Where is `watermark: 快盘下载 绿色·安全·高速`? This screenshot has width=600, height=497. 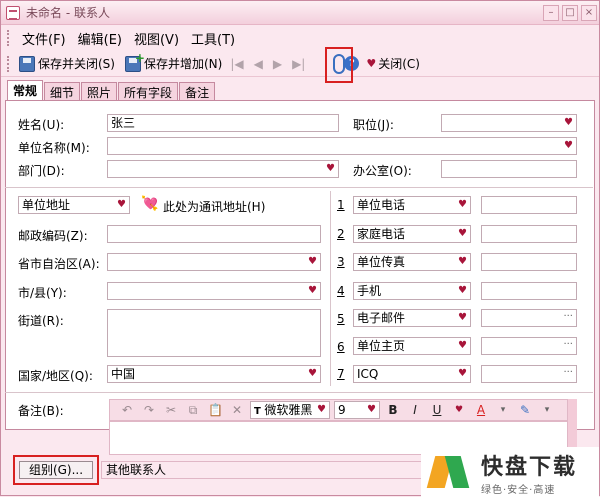 watermark: 快盘下载 绿色·安全·高速 is located at coordinates (510, 472).